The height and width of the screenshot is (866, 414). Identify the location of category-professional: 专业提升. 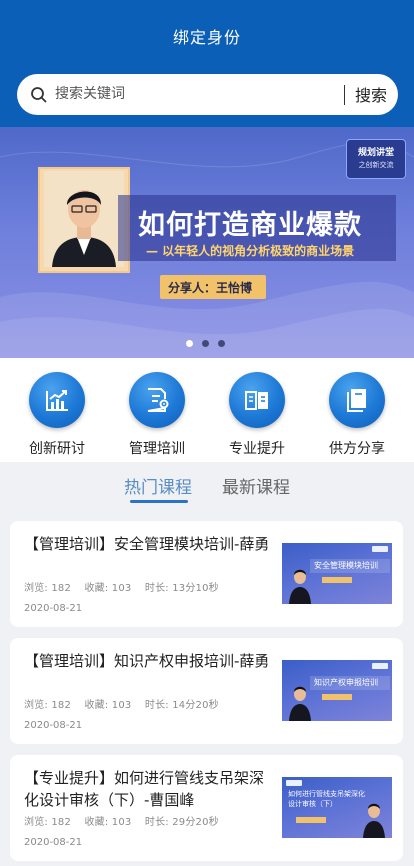
(257, 414).